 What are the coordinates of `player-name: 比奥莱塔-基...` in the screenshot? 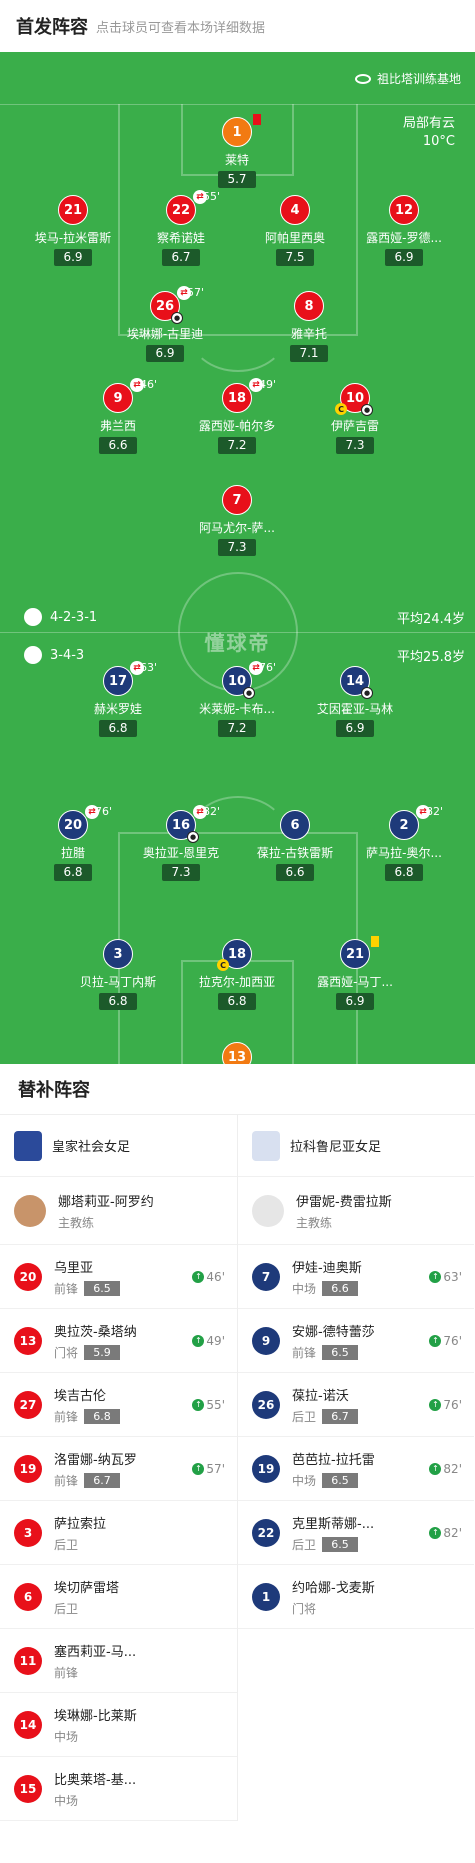 It's located at (95, 1780).